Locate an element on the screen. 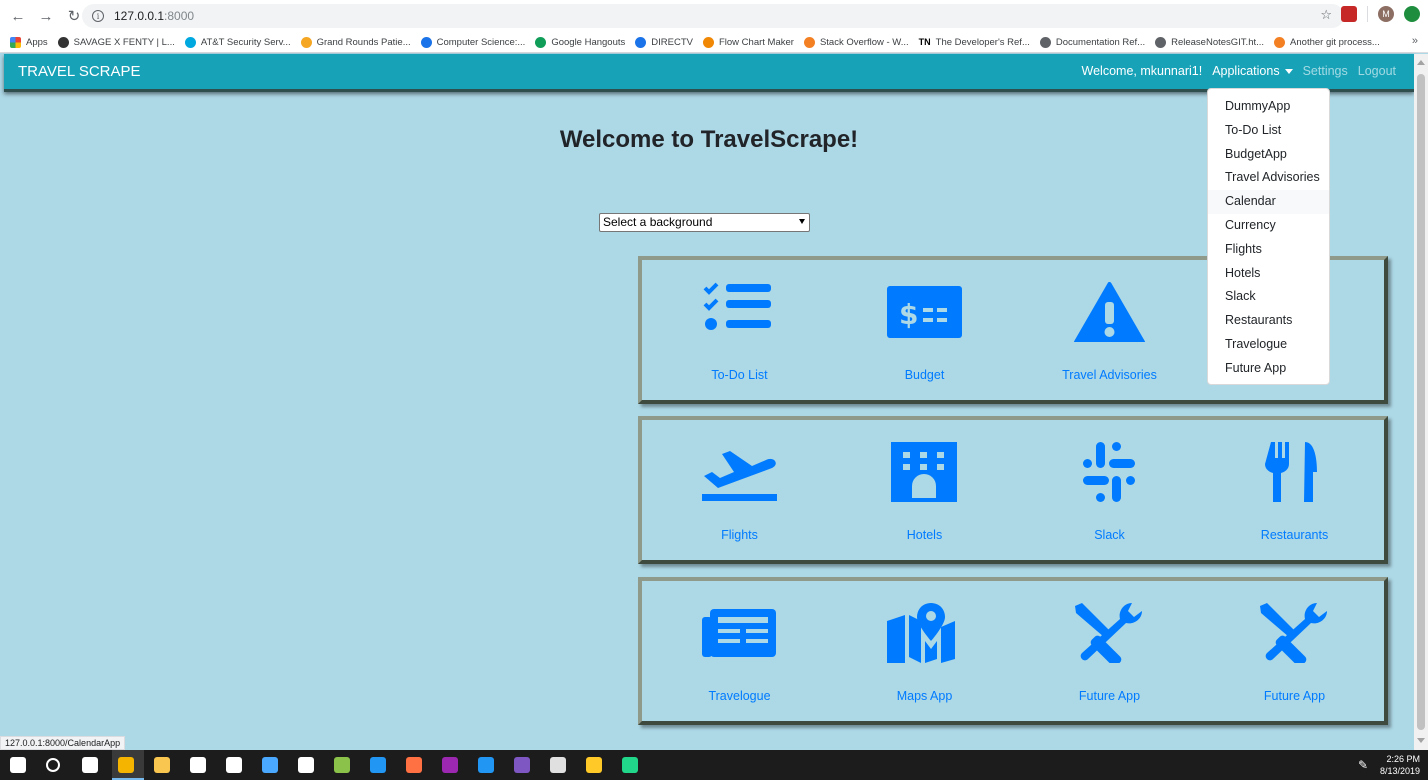 This screenshot has width=1428, height=780. bookmark-item: Apps is located at coordinates (29, 42).